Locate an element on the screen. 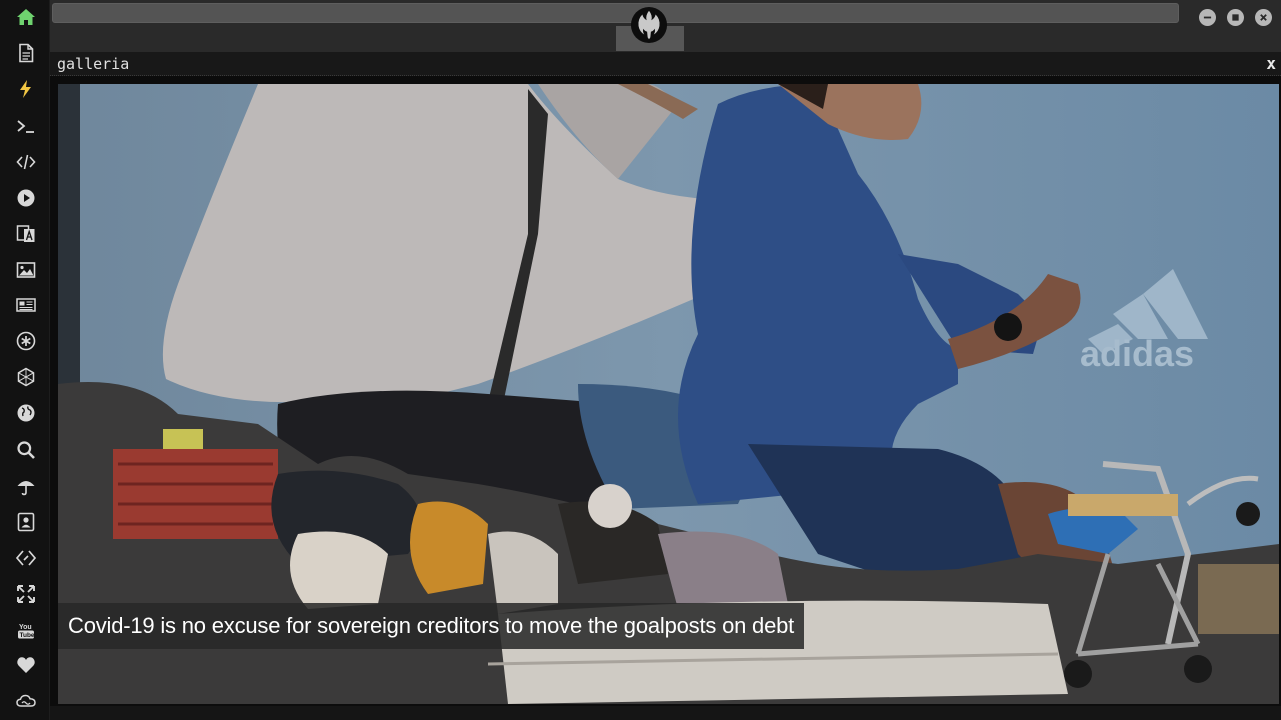 This screenshot has width=1281, height=720. play-icon is located at coordinates (26, 198).